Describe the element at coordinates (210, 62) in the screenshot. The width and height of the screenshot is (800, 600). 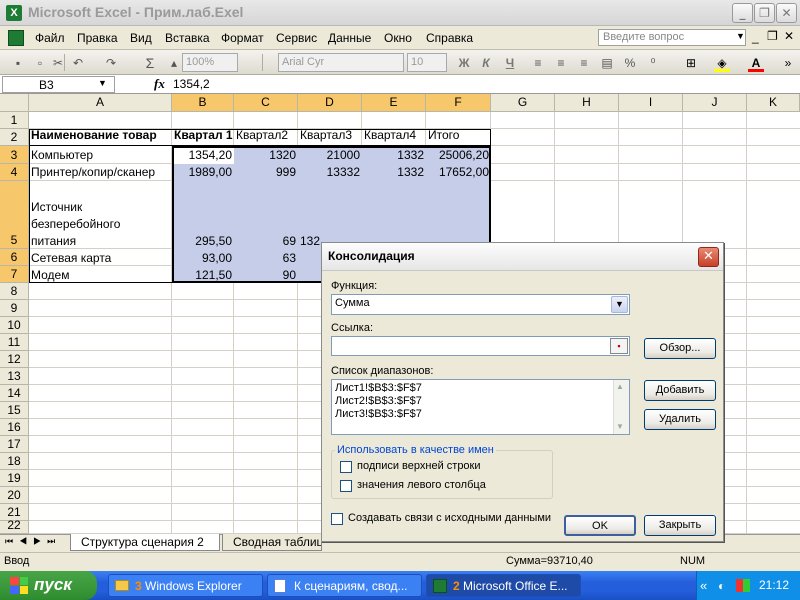
I see `zoom-select: 100%` at that location.